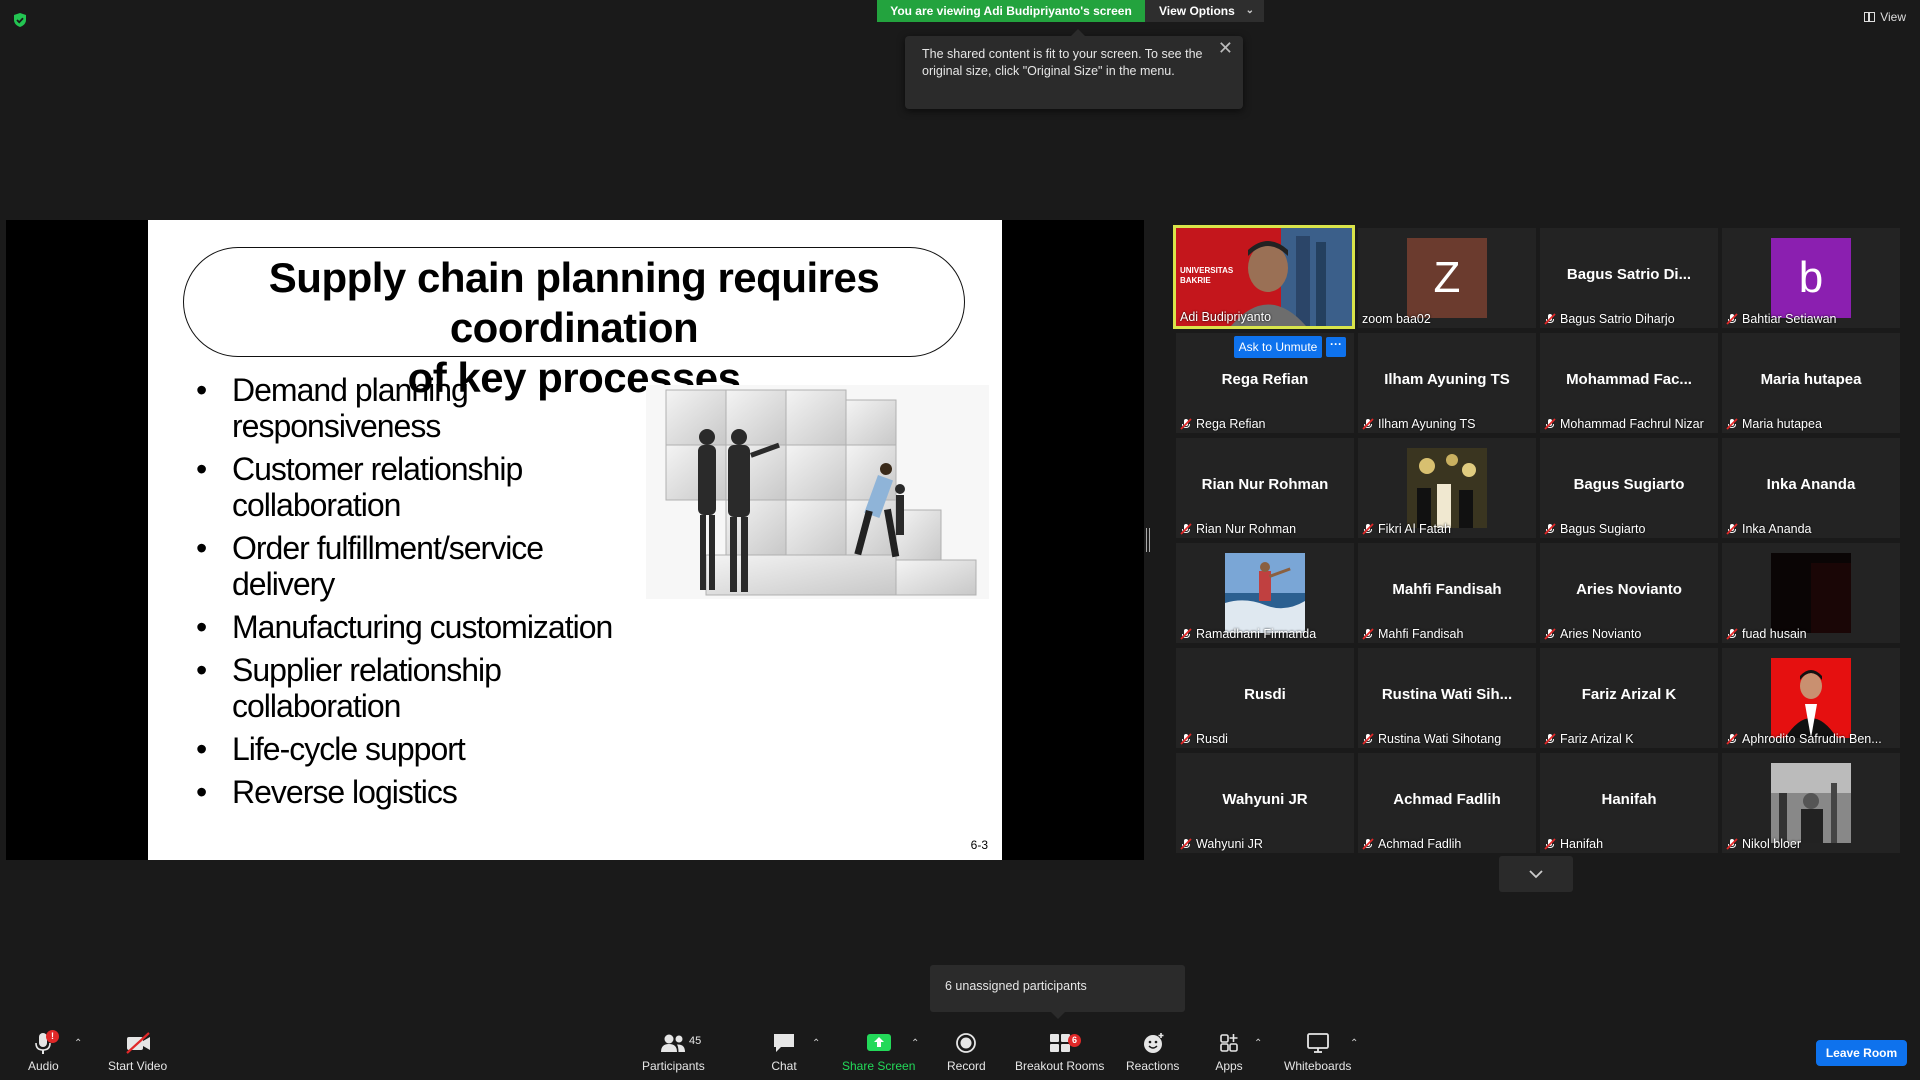  What do you see at coordinates (20, 20) in the screenshot?
I see `encryption-shield-icon` at bounding box center [20, 20].